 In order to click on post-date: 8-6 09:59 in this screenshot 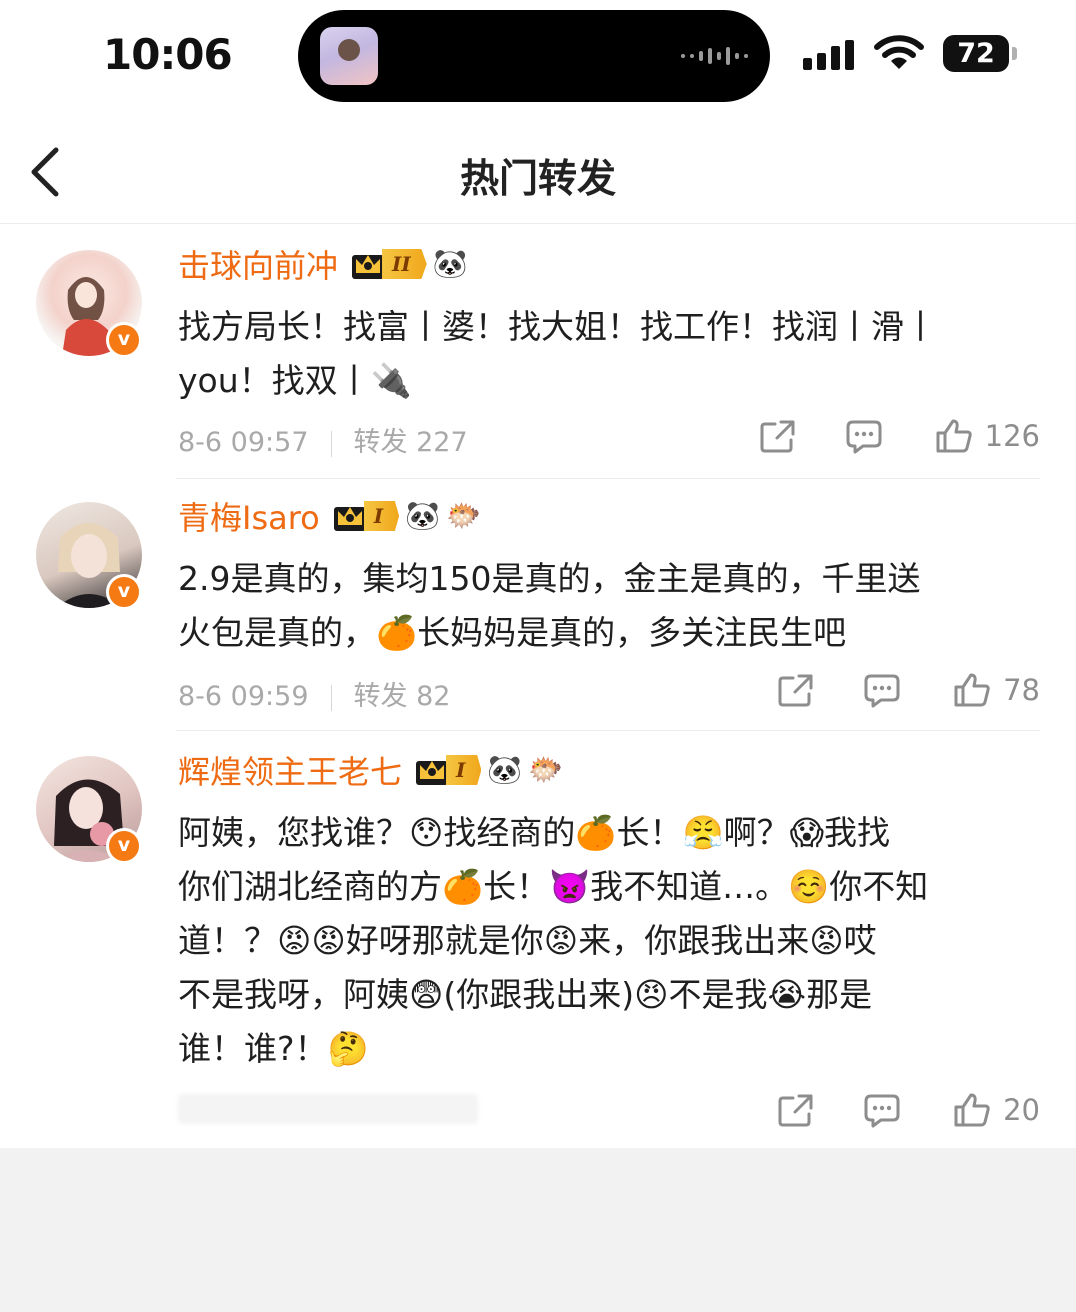, I will do `click(243, 696)`.